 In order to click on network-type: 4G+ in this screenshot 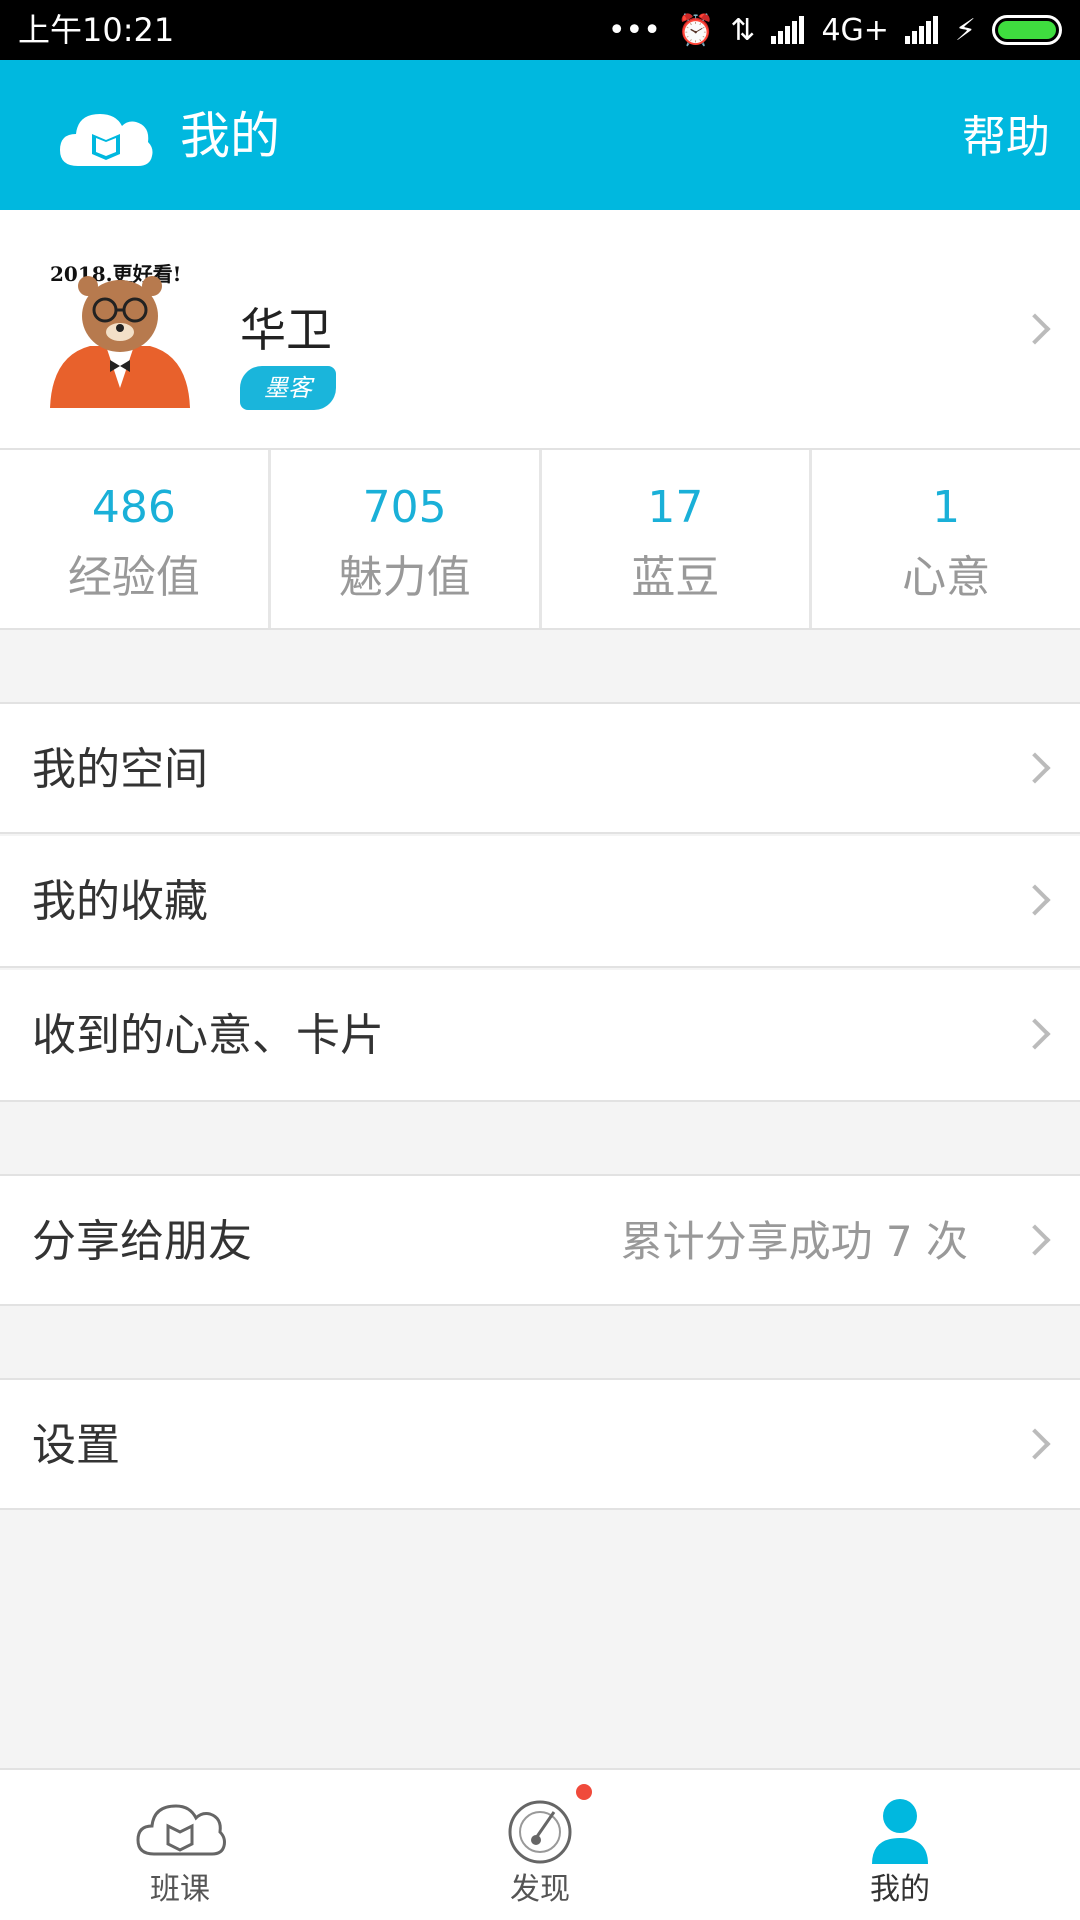, I will do `click(855, 30)`.